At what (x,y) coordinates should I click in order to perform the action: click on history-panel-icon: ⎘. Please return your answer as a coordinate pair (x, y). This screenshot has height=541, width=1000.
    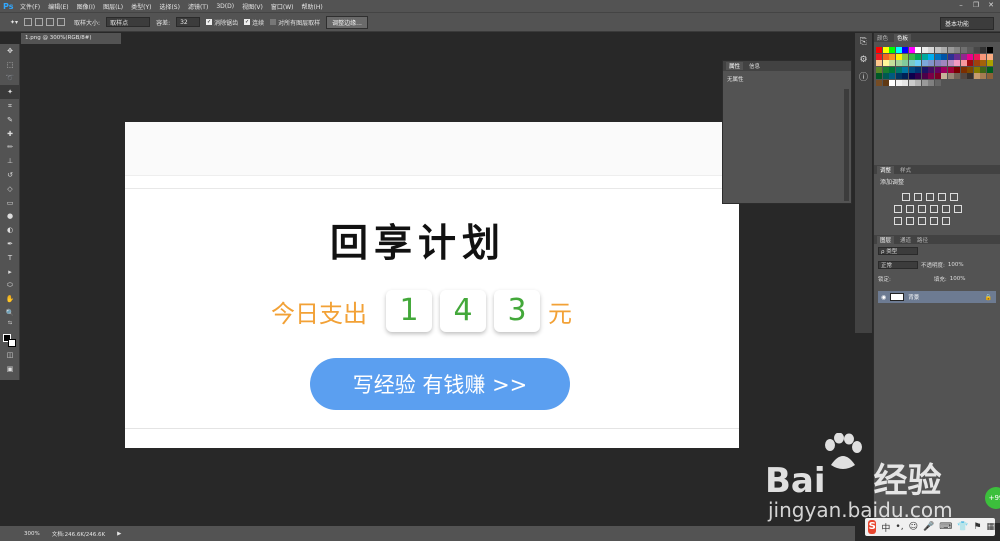
    Looking at the image, I should click on (863, 42).